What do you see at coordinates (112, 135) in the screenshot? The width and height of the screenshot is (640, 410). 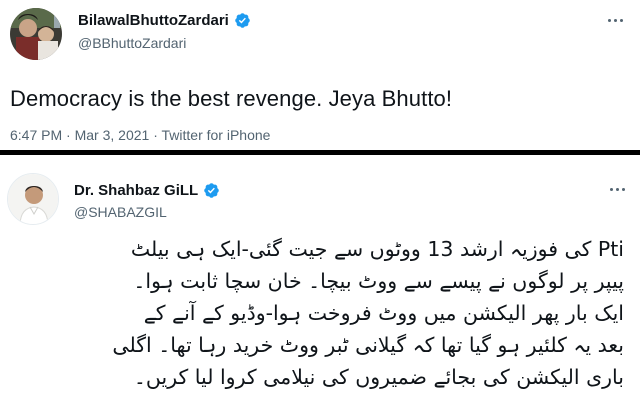 I see `tweet-date: Mar 3, 2021` at bounding box center [112, 135].